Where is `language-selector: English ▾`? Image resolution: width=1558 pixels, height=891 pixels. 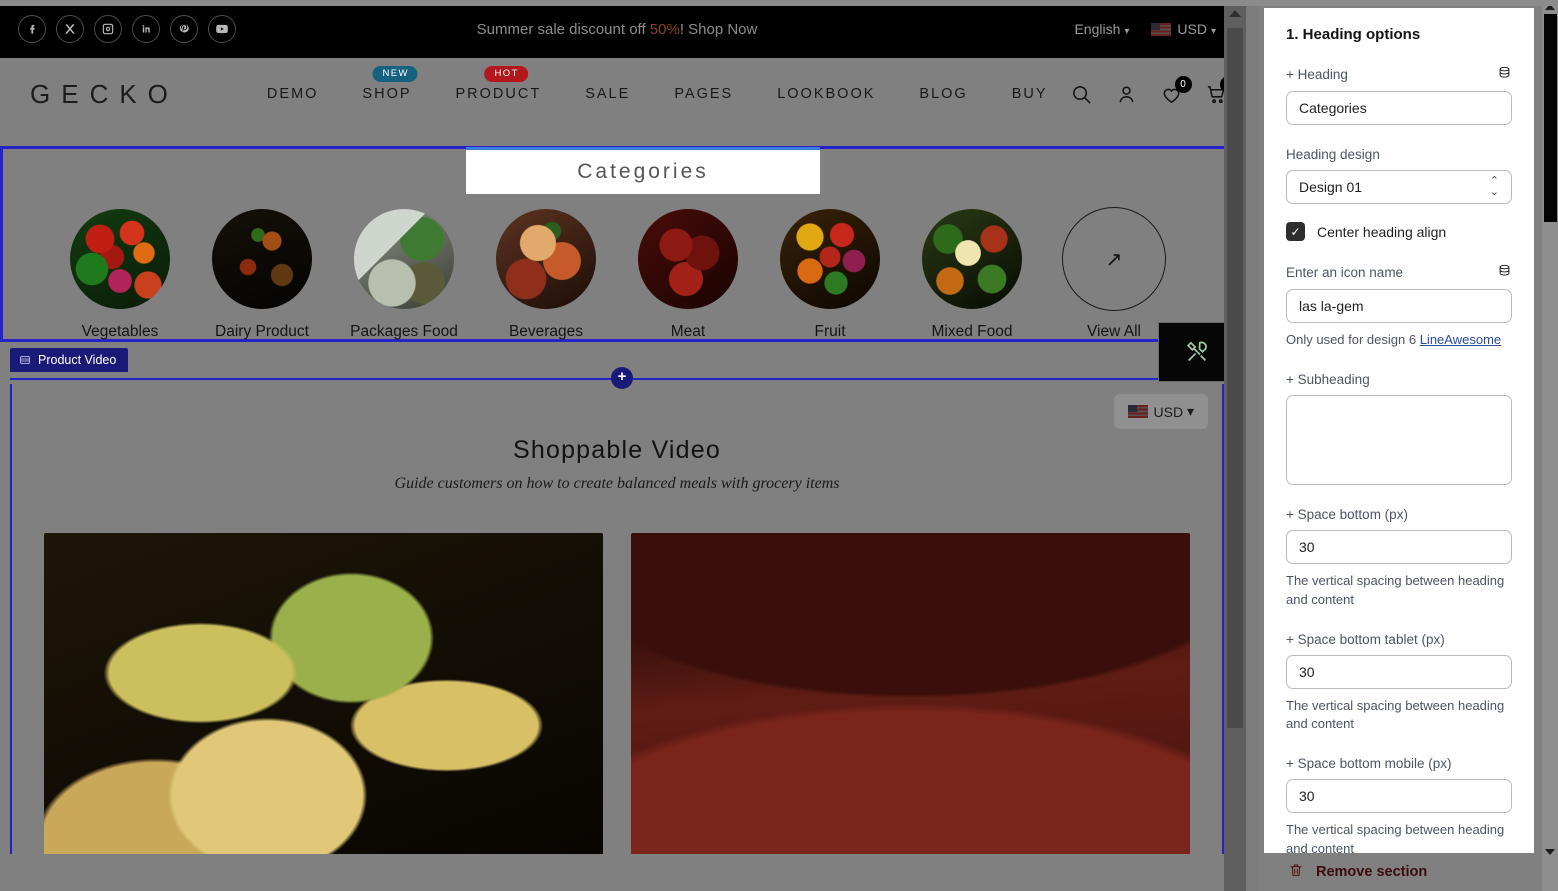
language-selector: English ▾ is located at coordinates (1101, 29).